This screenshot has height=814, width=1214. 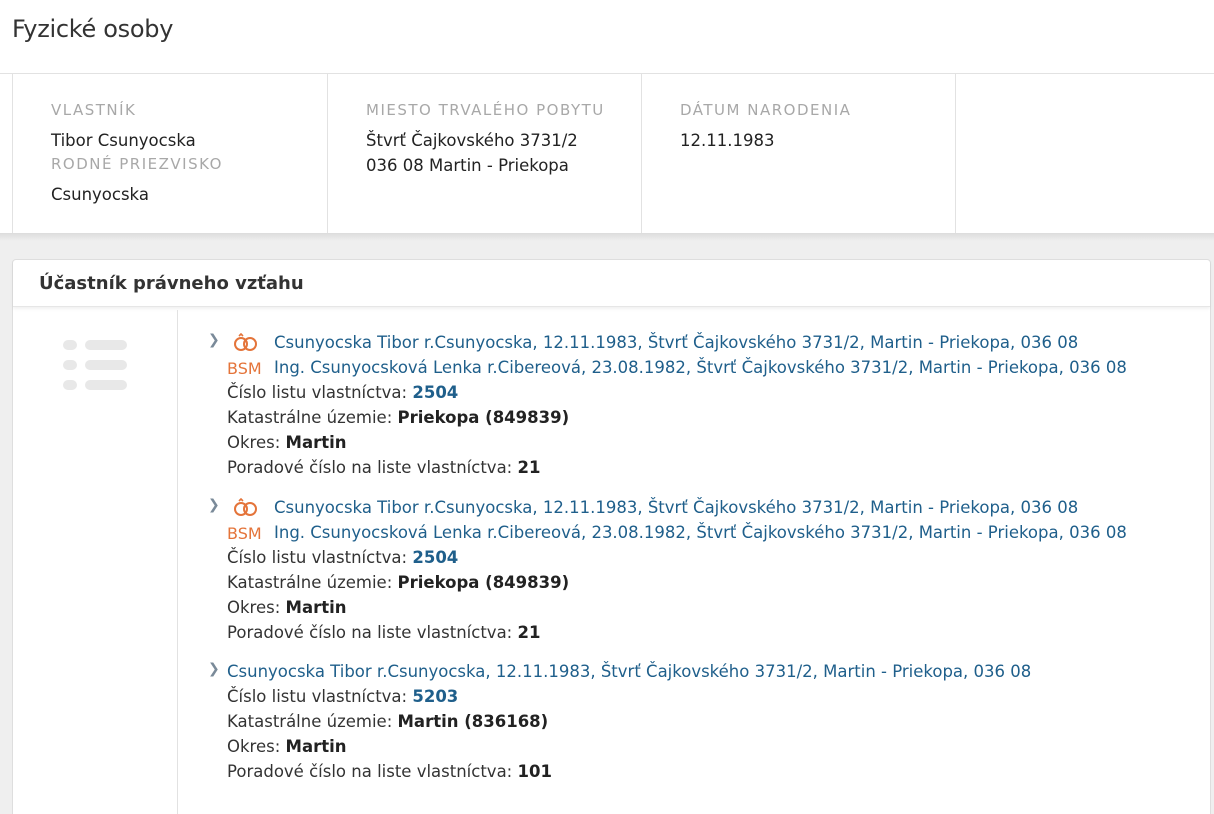 I want to click on lv-line: Číslo listu vlastníctva: 5203, so click(x=342, y=696).